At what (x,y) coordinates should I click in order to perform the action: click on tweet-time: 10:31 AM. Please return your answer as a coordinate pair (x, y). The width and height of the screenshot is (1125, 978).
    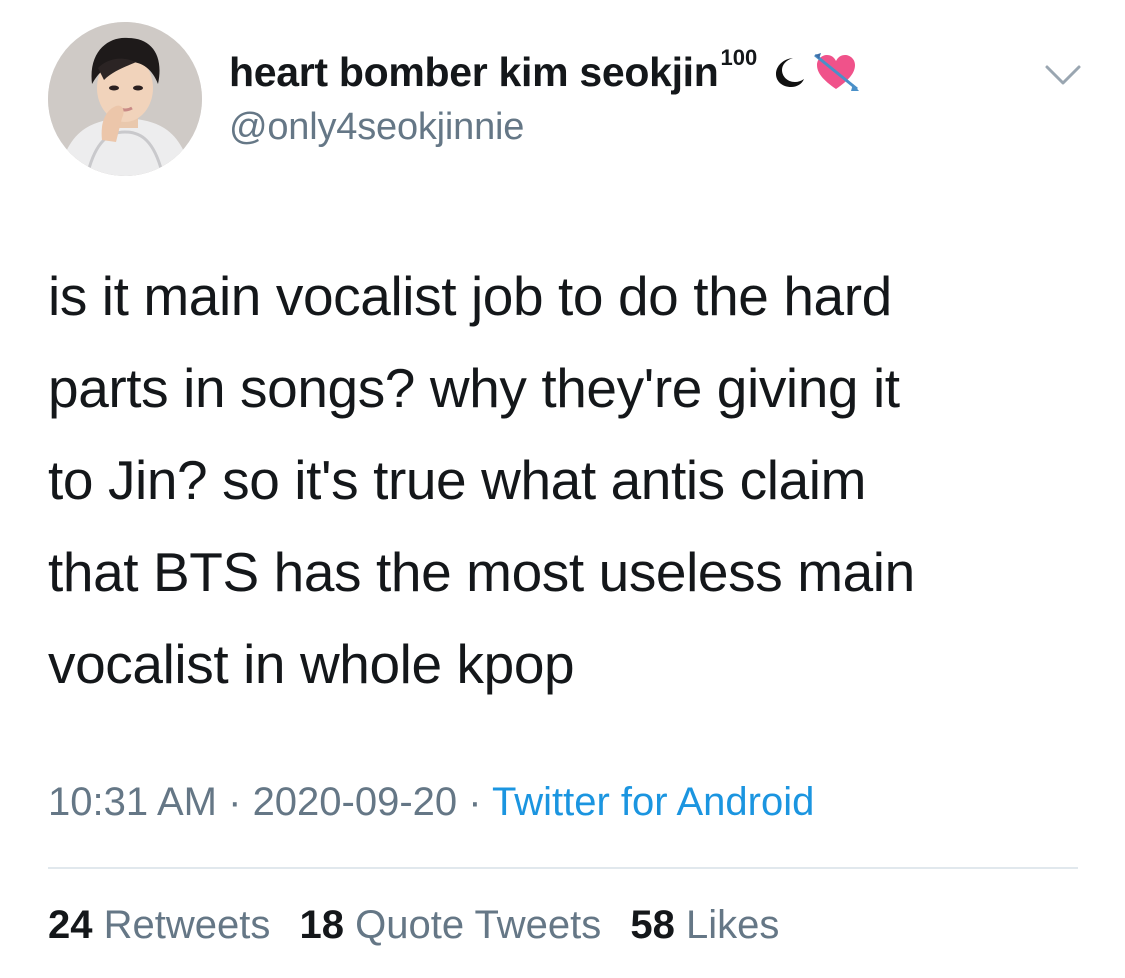
    Looking at the image, I should click on (132, 802).